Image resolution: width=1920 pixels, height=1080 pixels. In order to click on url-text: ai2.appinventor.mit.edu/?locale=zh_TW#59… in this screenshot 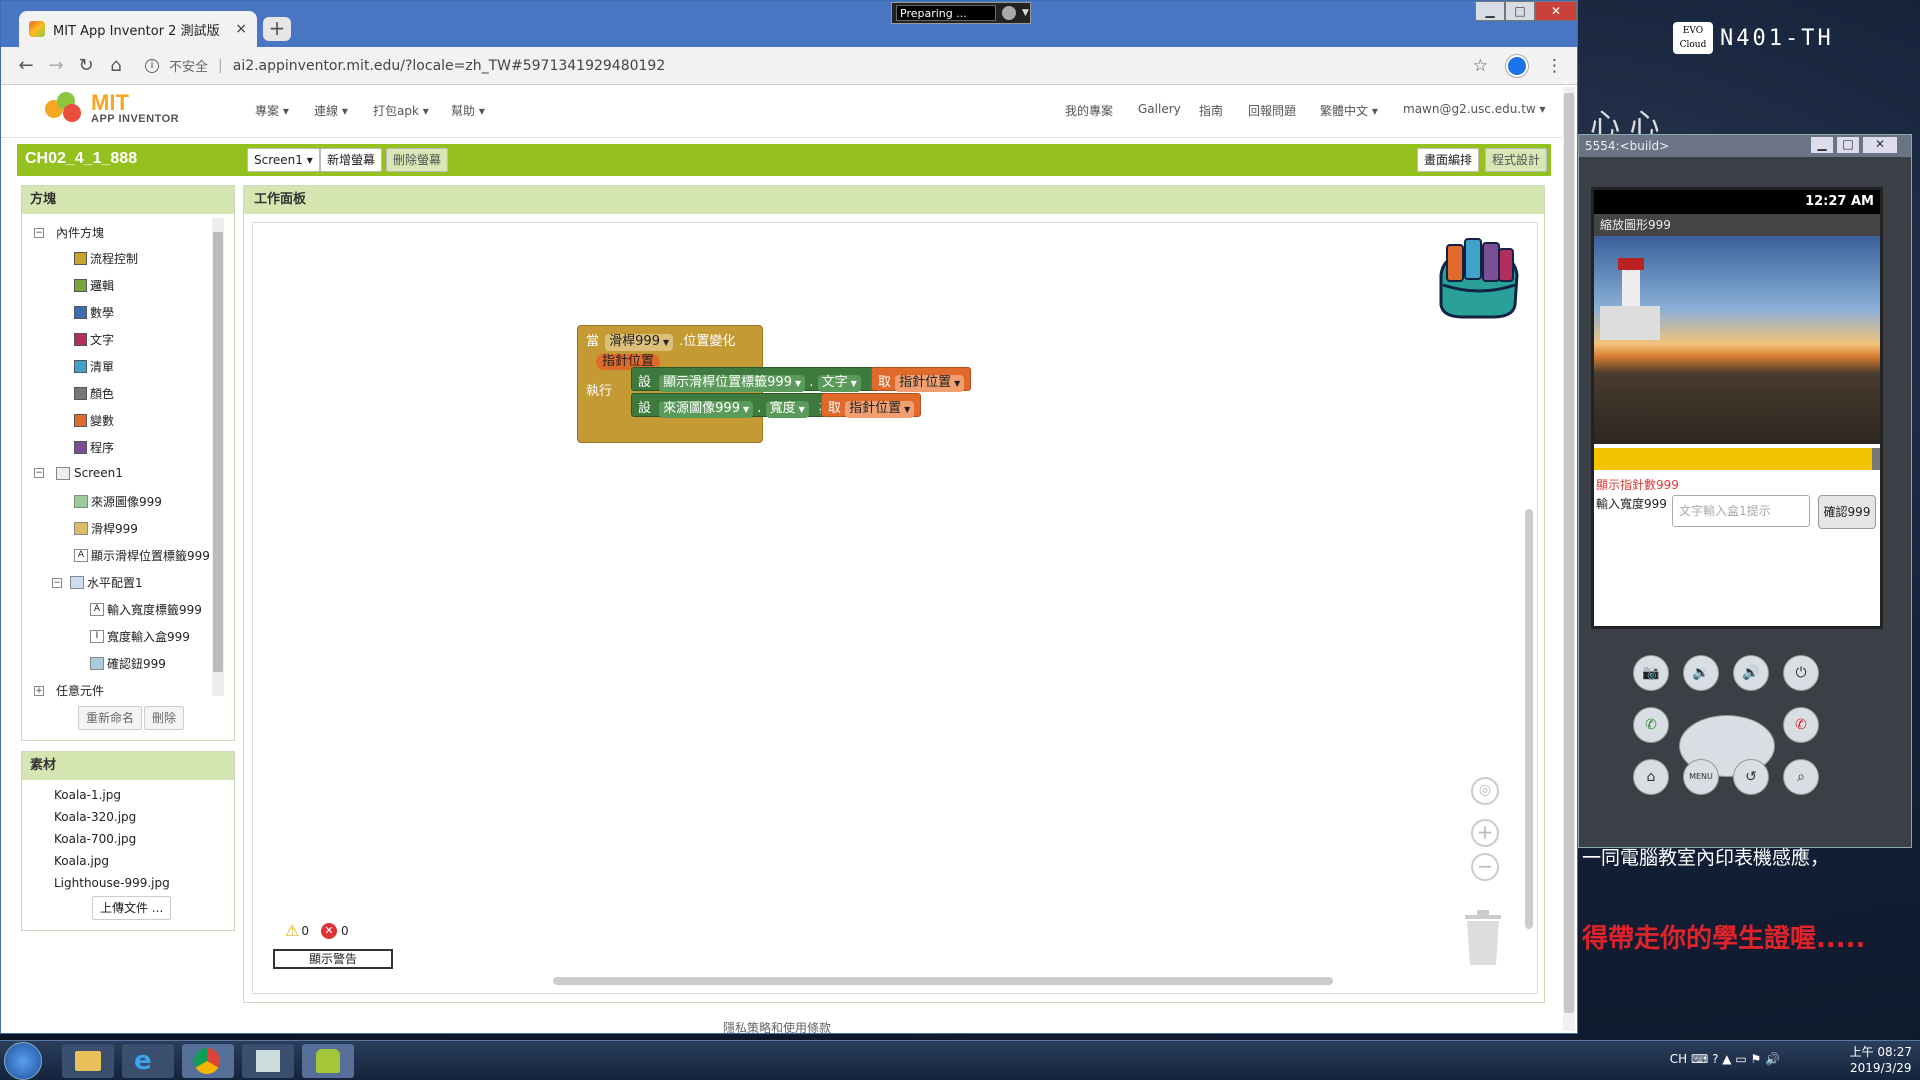, I will do `click(449, 66)`.